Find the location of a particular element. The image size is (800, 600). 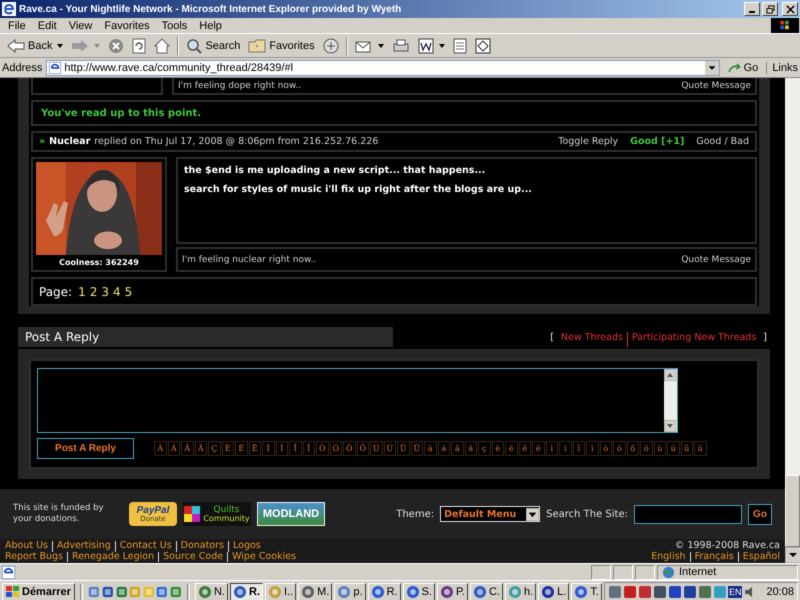

task-button: P. is located at coordinates (452, 591).